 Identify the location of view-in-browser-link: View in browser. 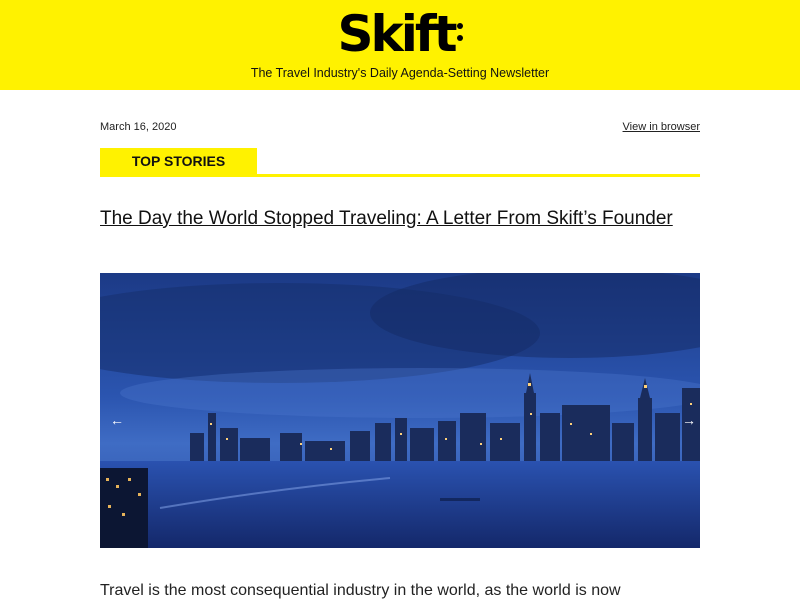
(661, 127).